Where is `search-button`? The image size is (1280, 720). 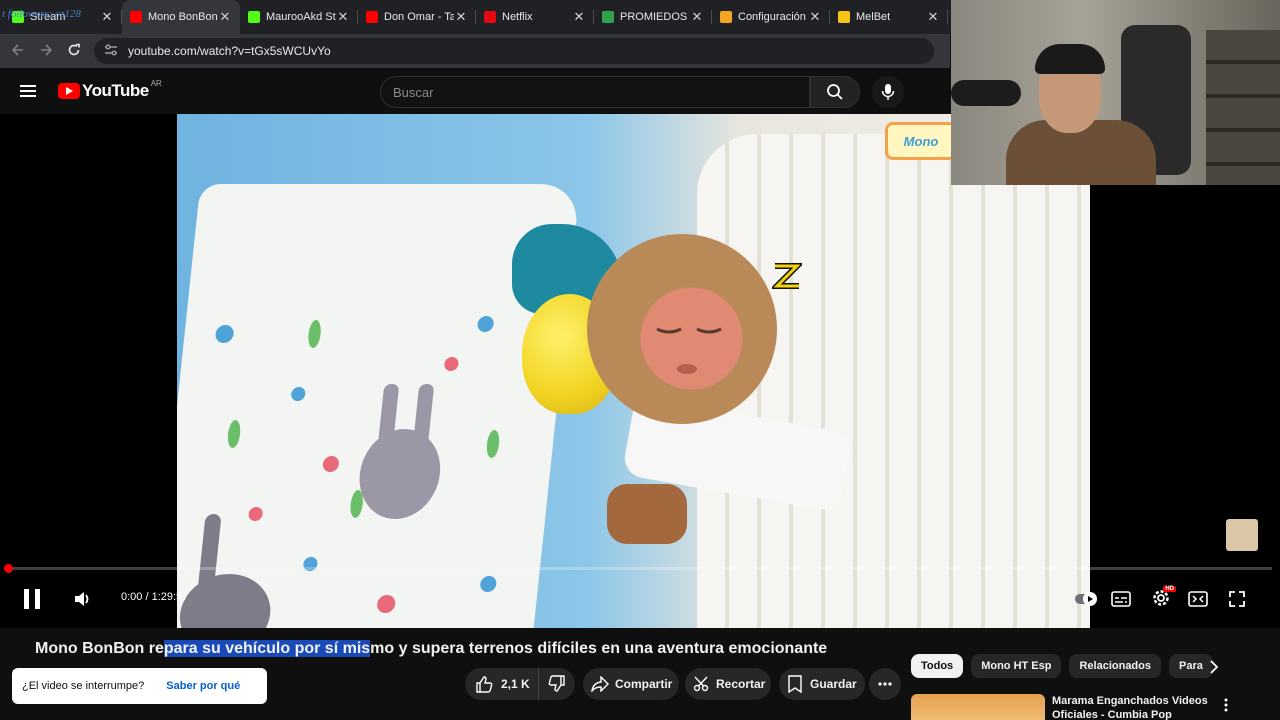
search-button is located at coordinates (835, 92).